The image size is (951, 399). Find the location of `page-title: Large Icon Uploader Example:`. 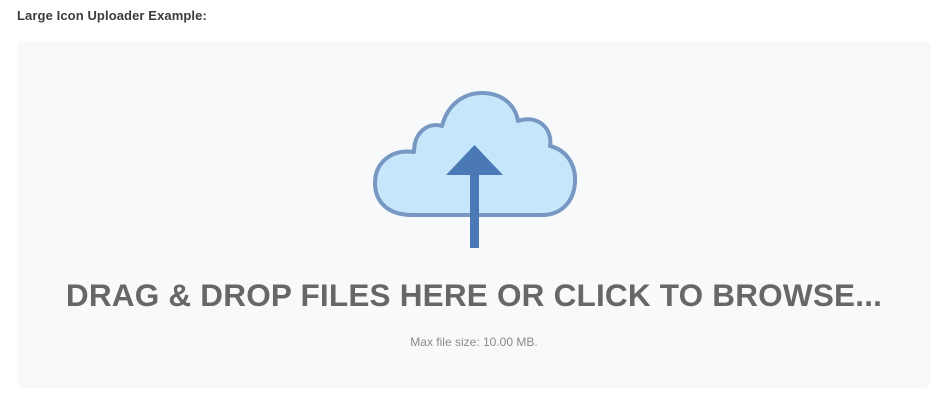

page-title: Large Icon Uploader Example: is located at coordinates (112, 15).